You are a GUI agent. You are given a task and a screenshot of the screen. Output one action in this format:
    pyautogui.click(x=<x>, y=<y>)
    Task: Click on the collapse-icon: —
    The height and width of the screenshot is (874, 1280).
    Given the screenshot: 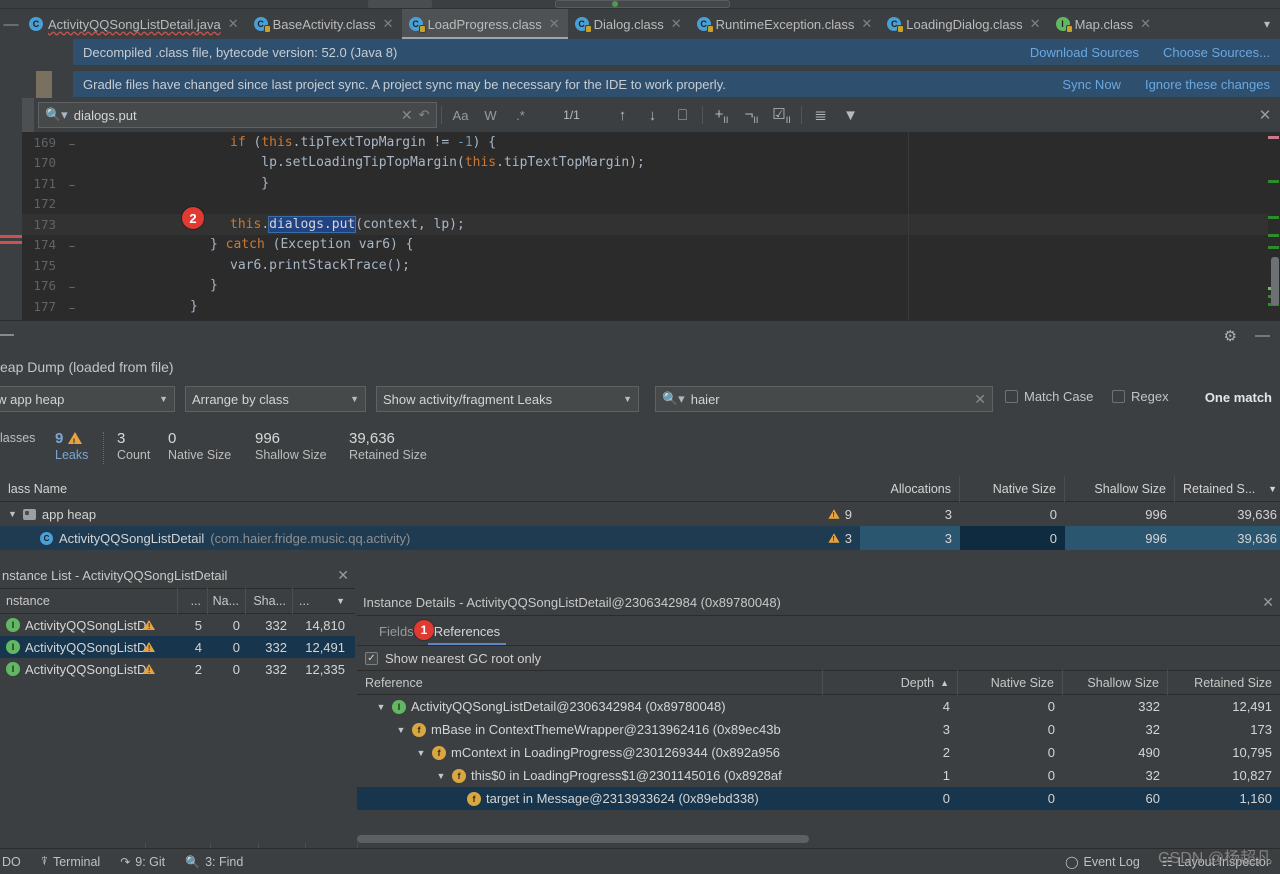 What is the action you would take?
    pyautogui.click(x=11, y=24)
    